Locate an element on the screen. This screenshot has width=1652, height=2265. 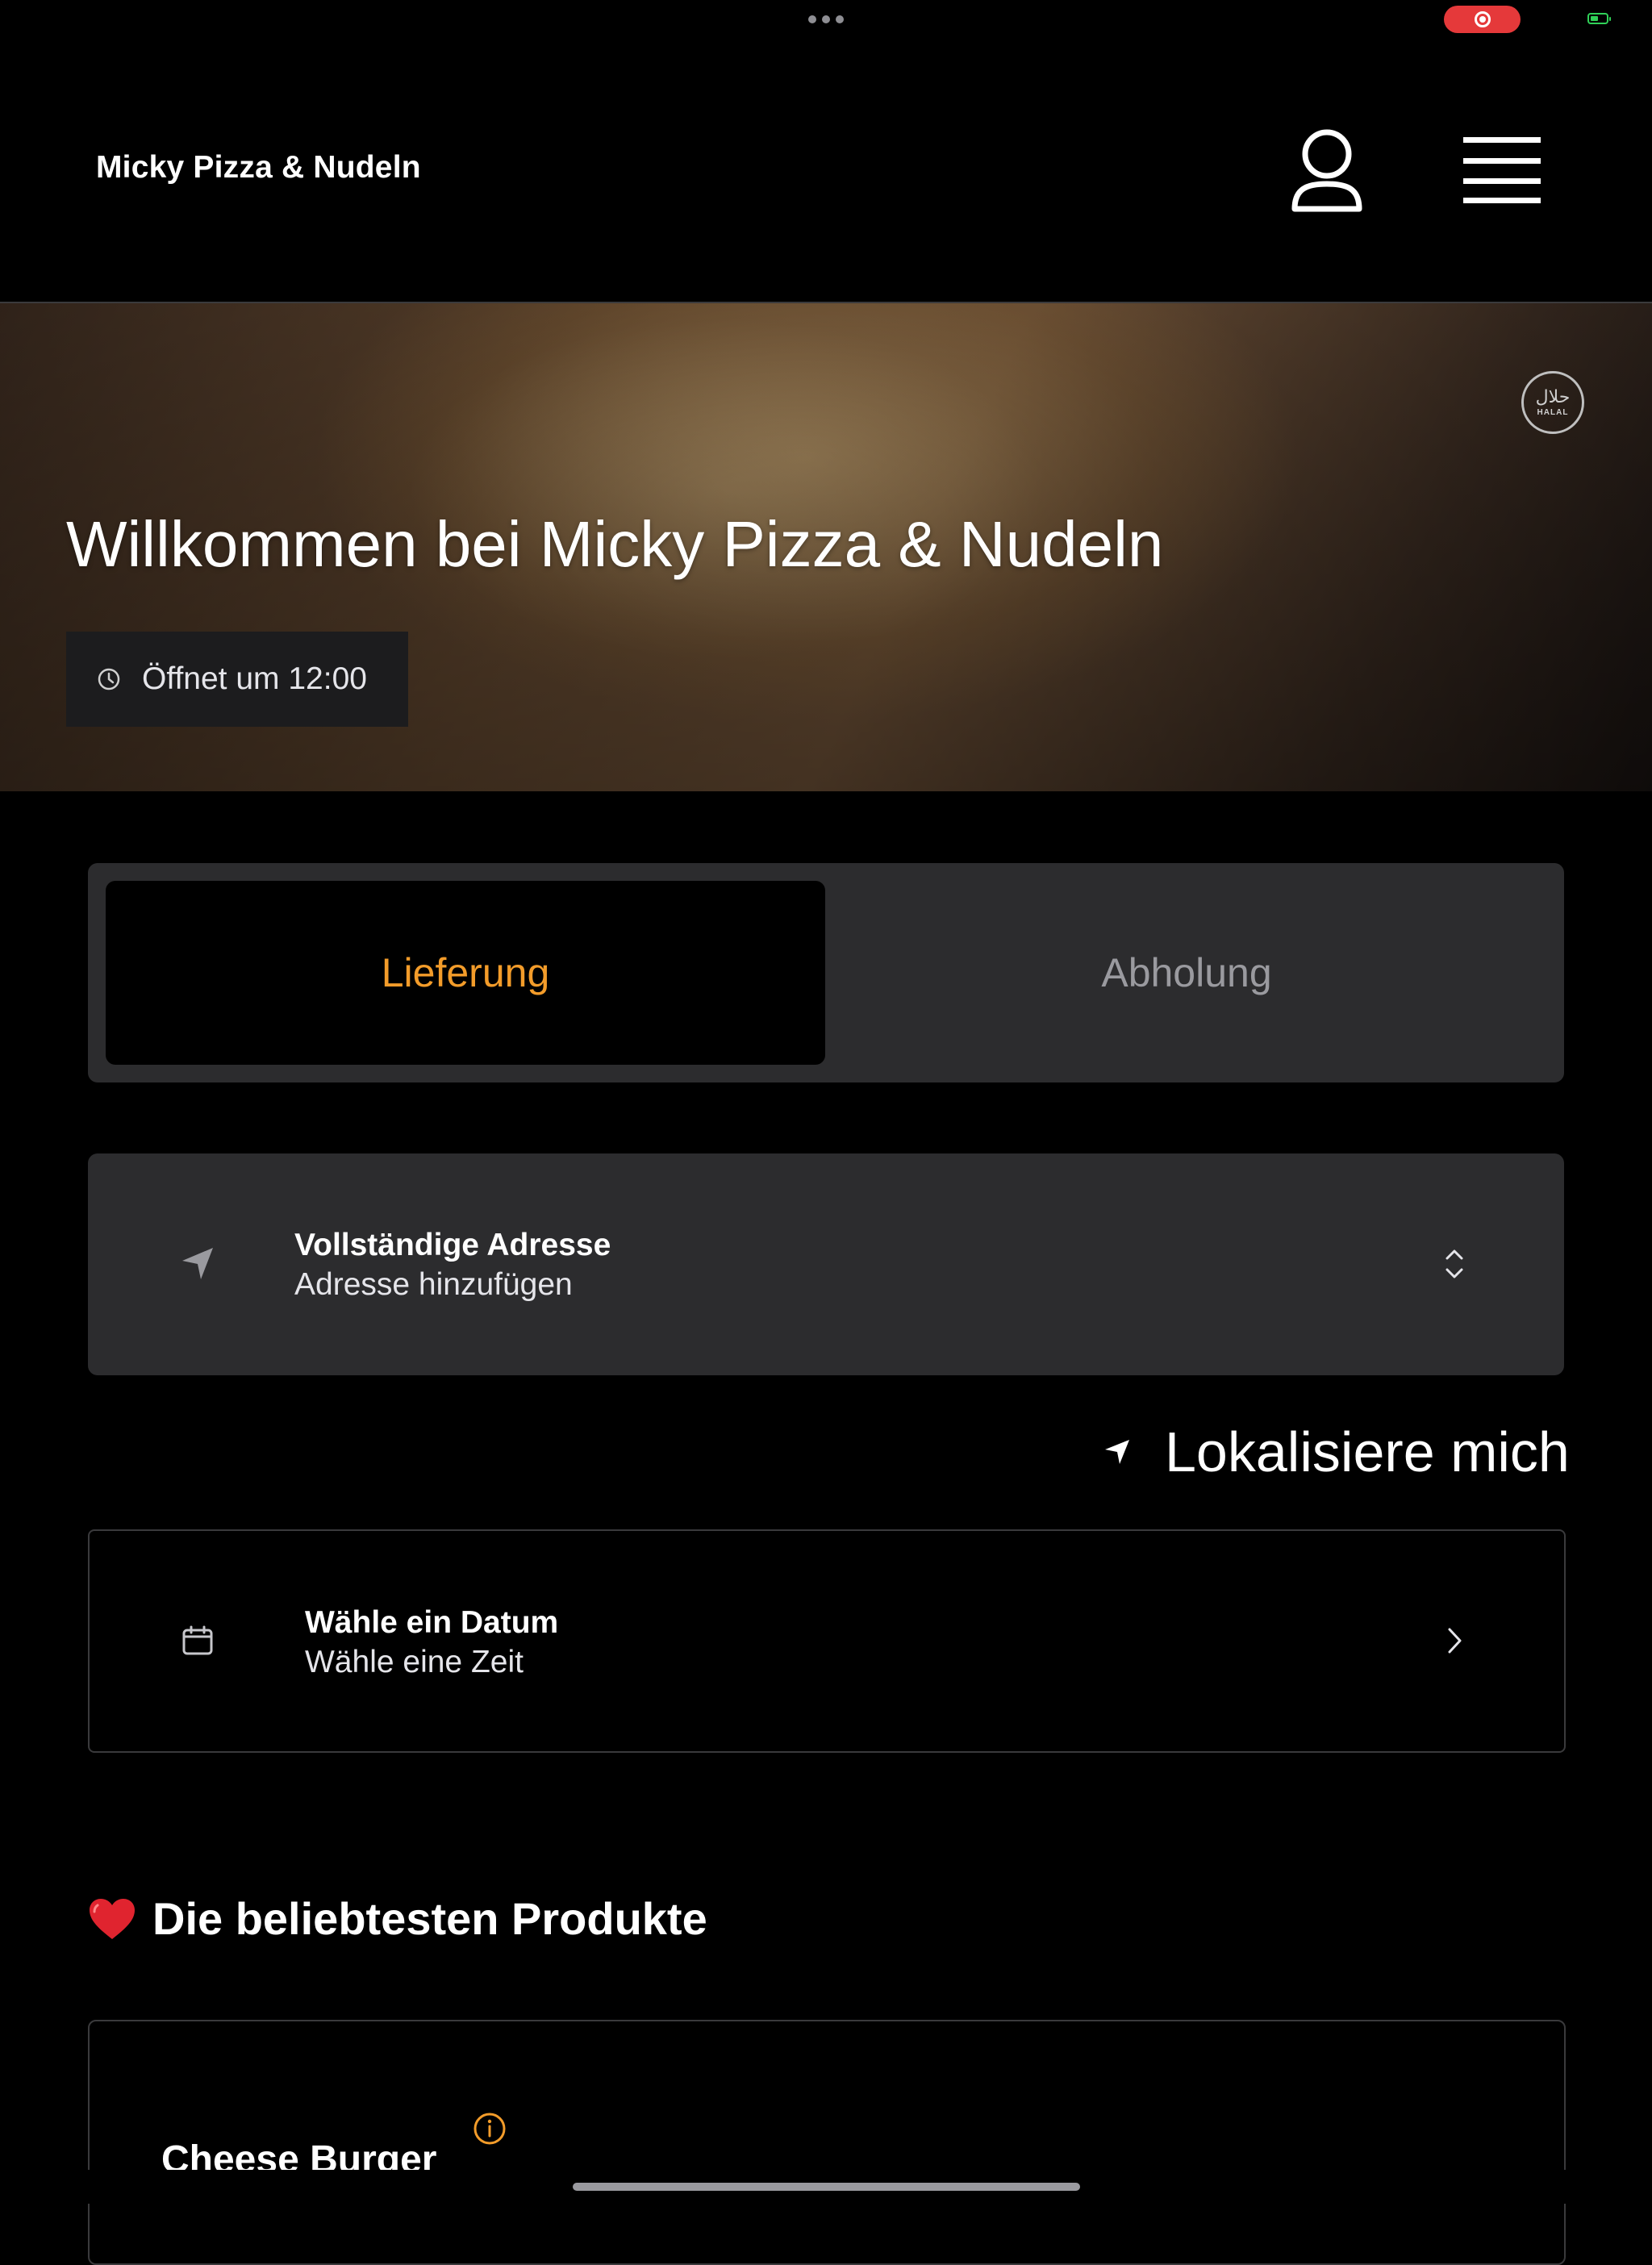
date-time-selector: Wähle ein Datum Wähle eine Zeit is located at coordinates (827, 1641).